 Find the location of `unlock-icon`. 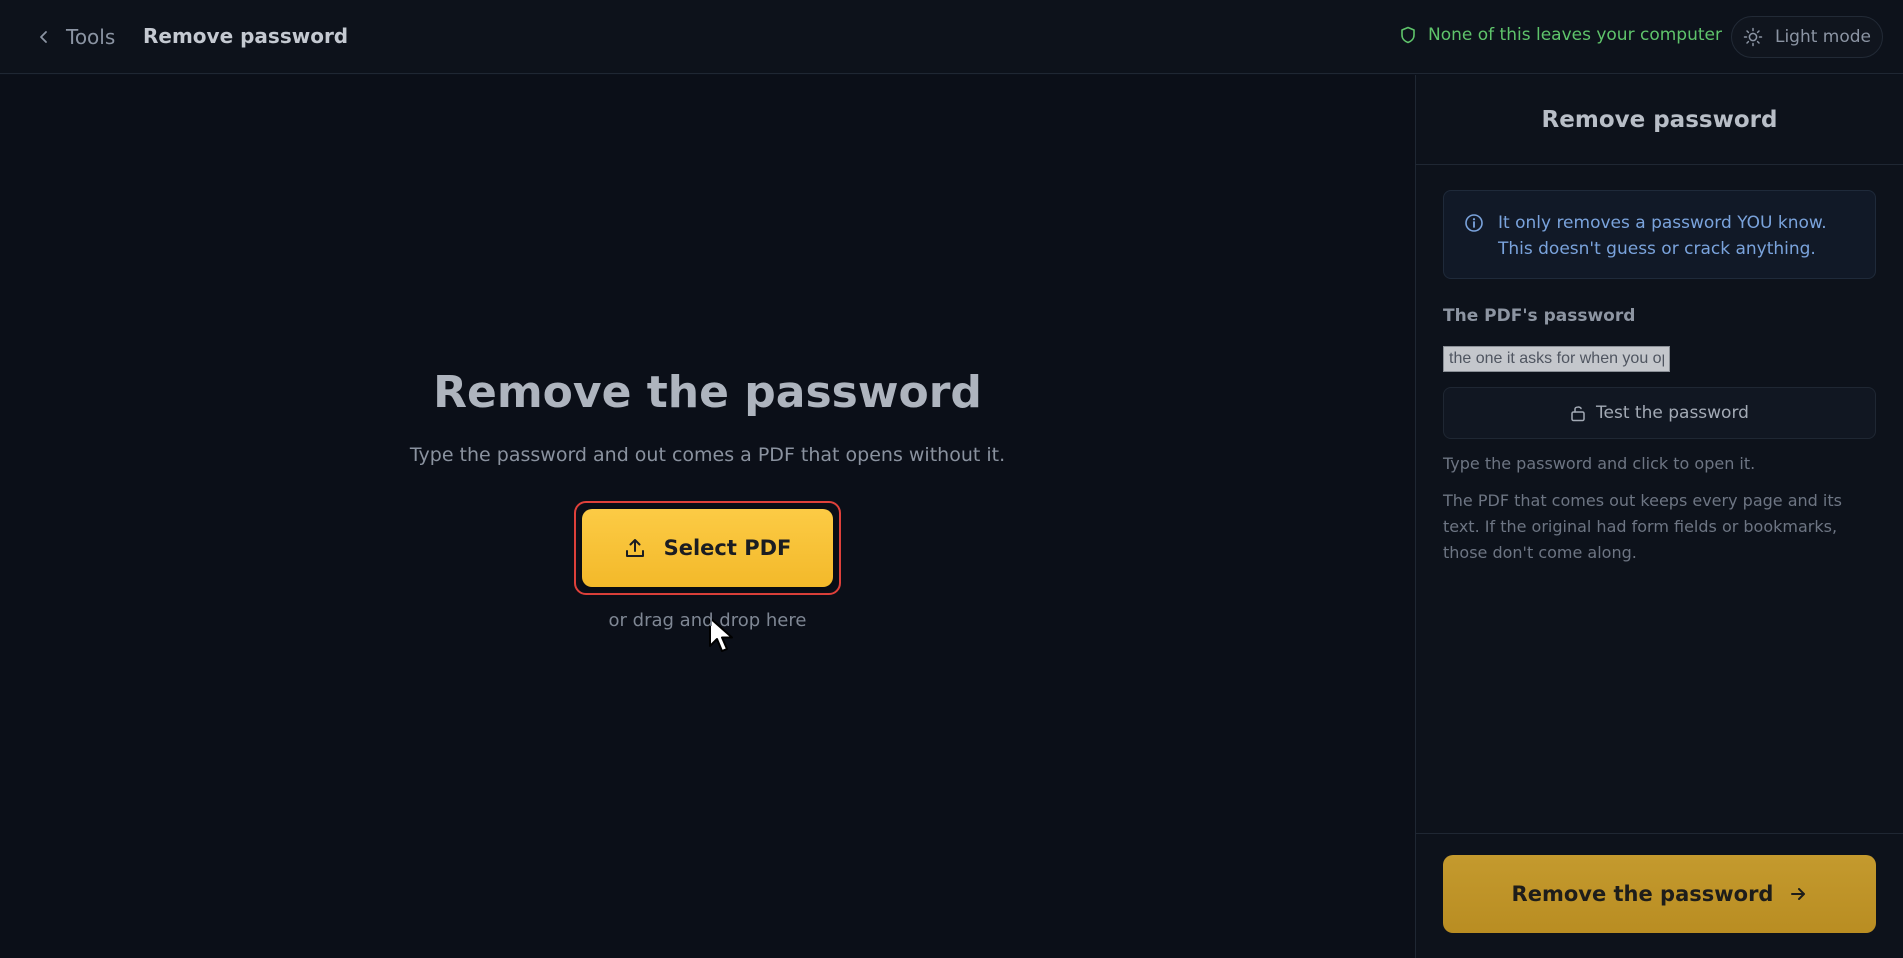

unlock-icon is located at coordinates (1578, 414).